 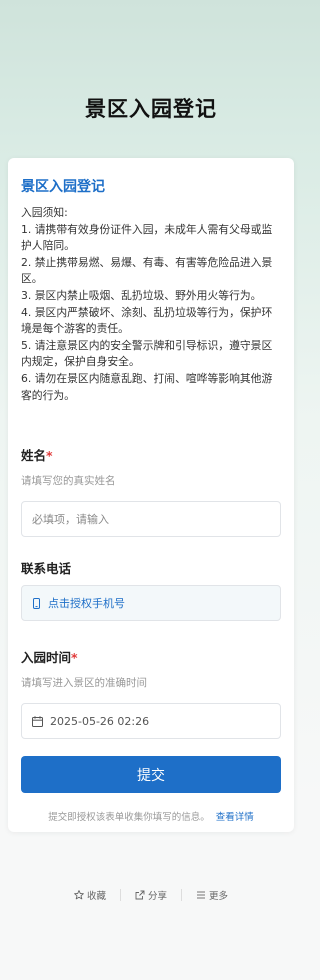 I want to click on notice-heading: 入园须知:, so click(x=44, y=212).